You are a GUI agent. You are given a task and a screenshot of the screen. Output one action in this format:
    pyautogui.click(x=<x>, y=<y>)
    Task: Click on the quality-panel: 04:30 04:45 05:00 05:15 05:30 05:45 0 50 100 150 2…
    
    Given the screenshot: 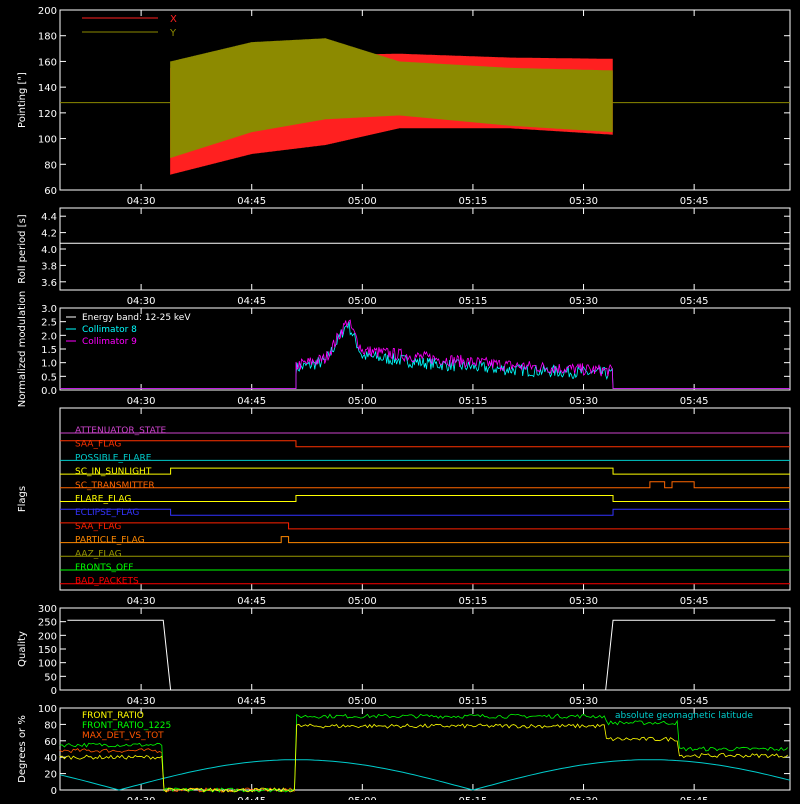 What is the action you would take?
    pyautogui.click(x=404, y=655)
    